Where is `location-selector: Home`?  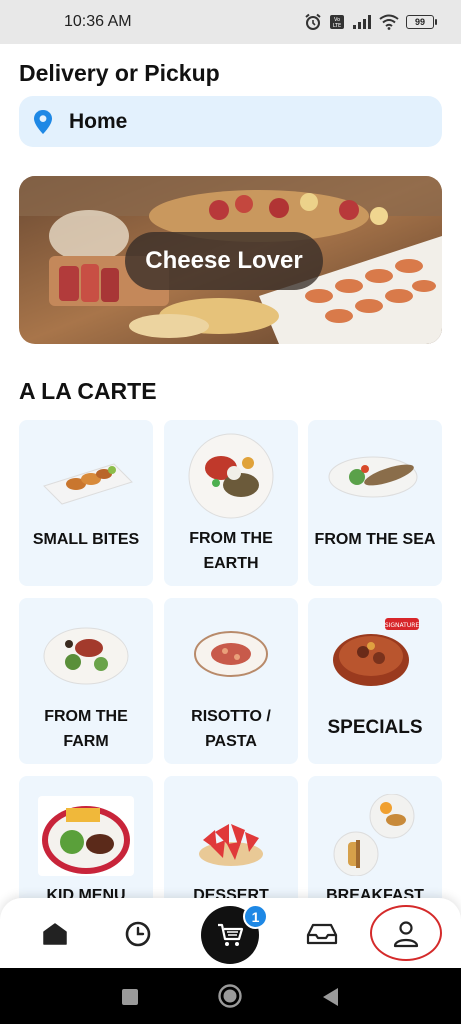 location-selector: Home is located at coordinates (230, 121).